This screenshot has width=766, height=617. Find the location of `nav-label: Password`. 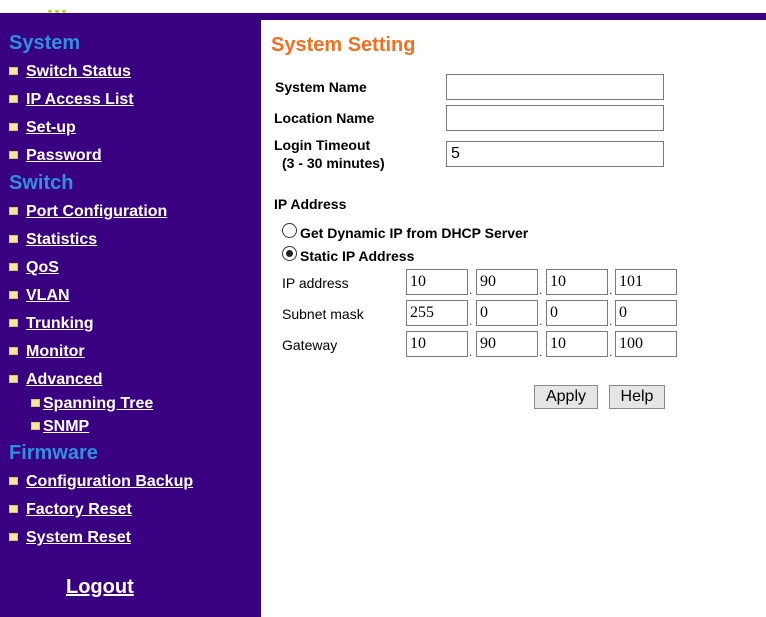

nav-label: Password is located at coordinates (64, 155).